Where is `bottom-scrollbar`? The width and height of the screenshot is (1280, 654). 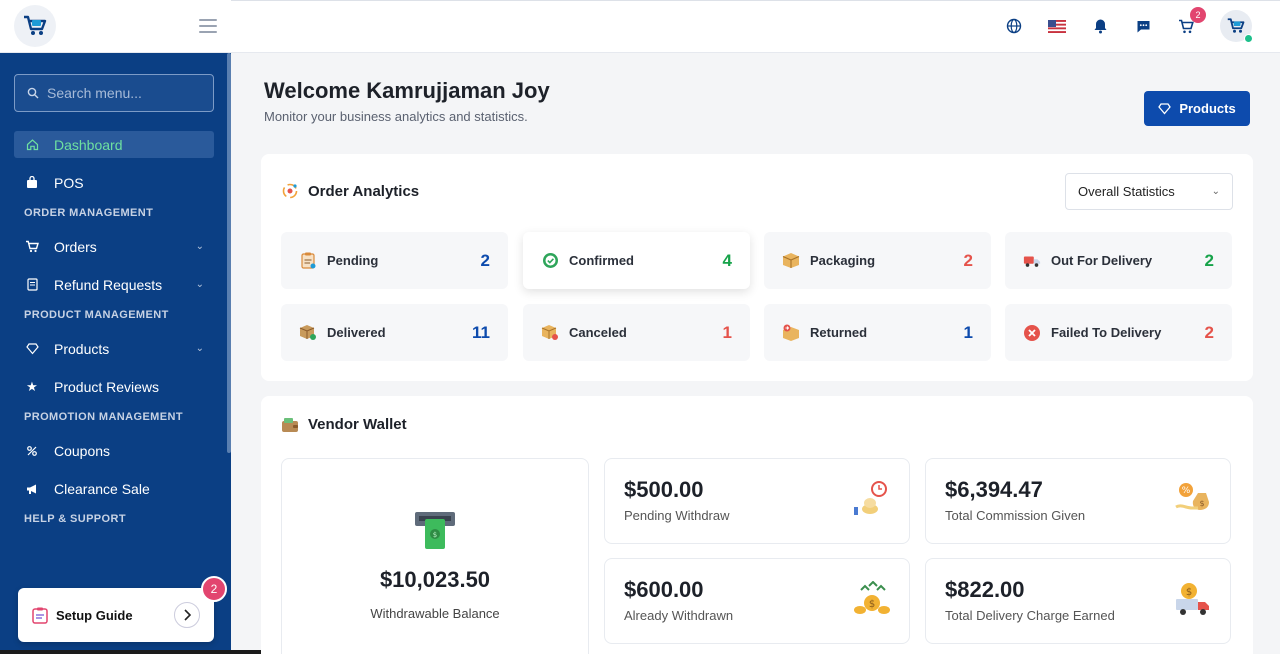
bottom-scrollbar is located at coordinates (150, 652).